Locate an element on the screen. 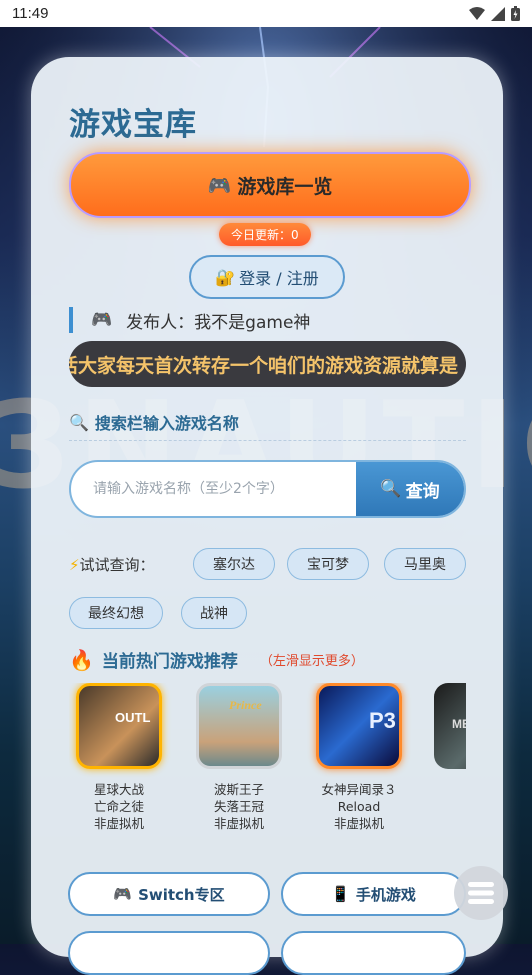  publisher-info: 🎮 发布人：我不是game神 is located at coordinates (189, 320).